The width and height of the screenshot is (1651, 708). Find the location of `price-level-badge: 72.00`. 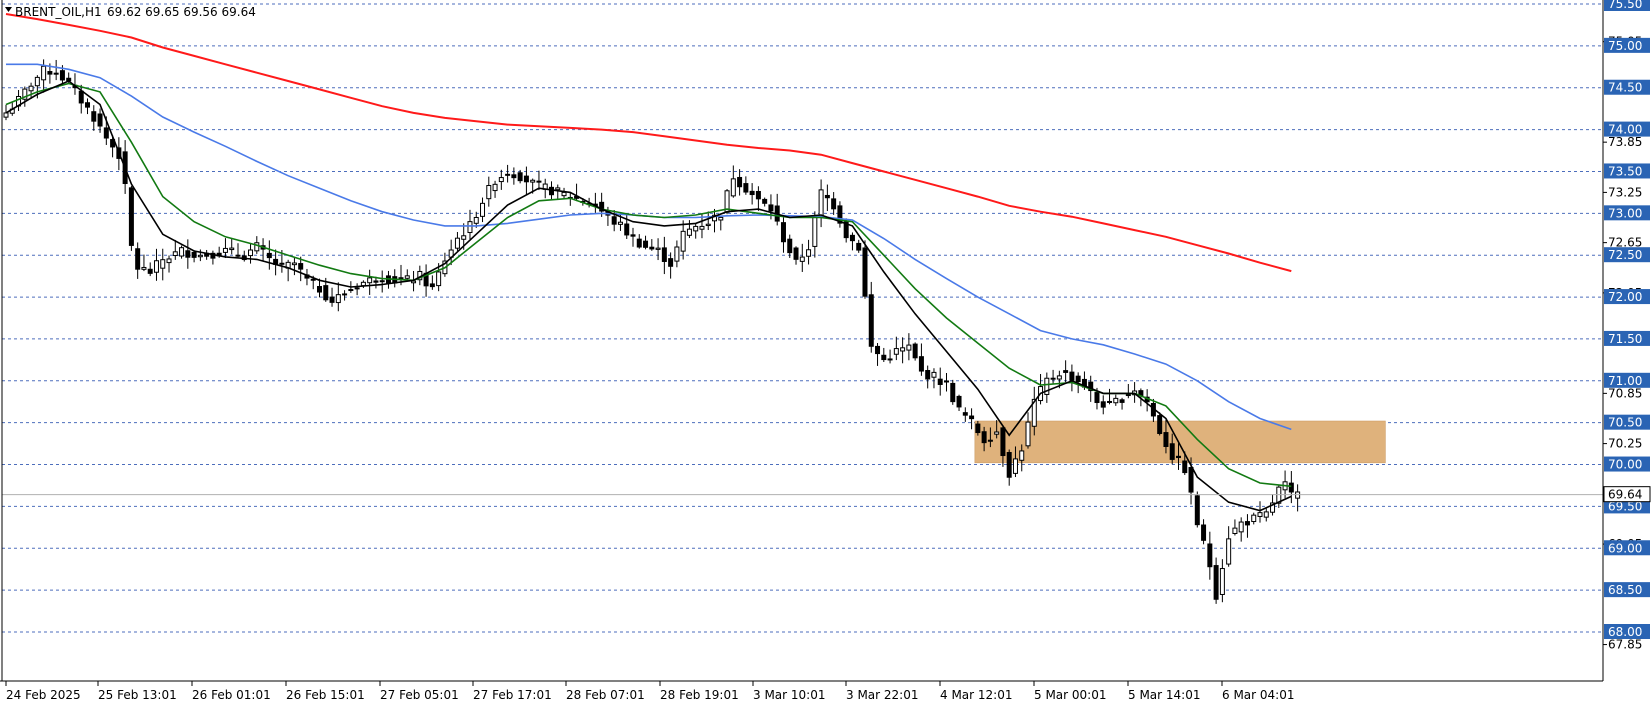

price-level-badge: 72.00 is located at coordinates (1627, 297).